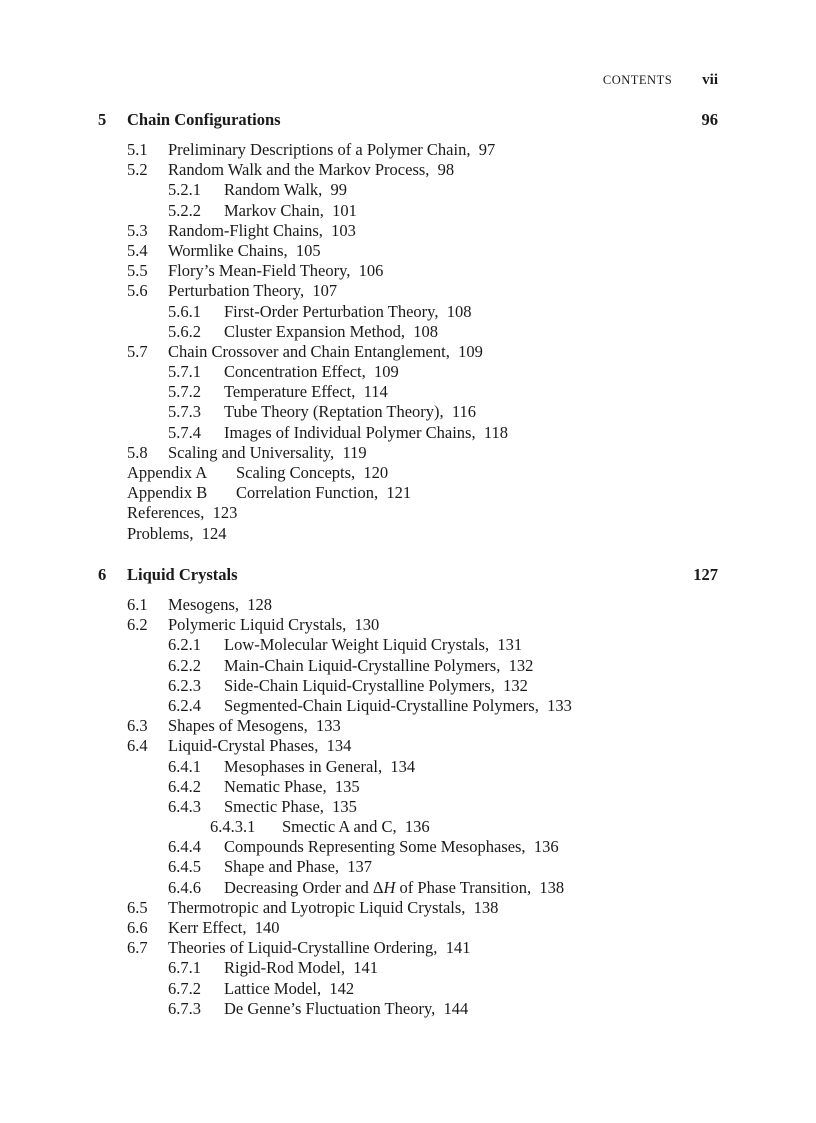 This screenshot has width=816, height=1123. Describe the element at coordinates (408, 726) in the screenshot. I see `toc-entry: 6.3 Shapes of Mesogens, 133` at that location.